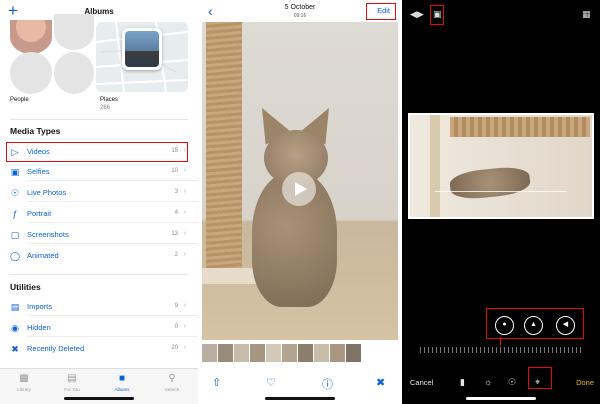  Describe the element at coordinates (540, 378) in the screenshot. I see `crop-highlight-box` at that location.